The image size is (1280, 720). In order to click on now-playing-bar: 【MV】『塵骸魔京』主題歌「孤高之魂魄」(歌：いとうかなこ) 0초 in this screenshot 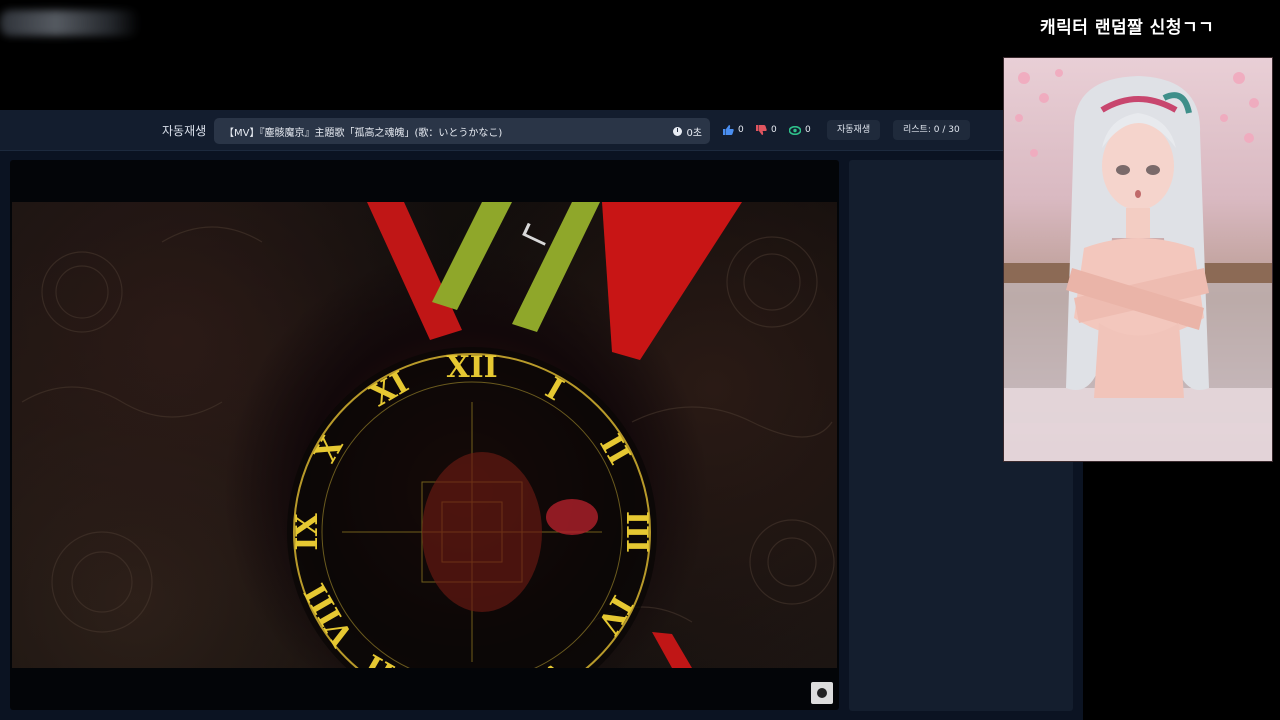, I will do `click(462, 131)`.